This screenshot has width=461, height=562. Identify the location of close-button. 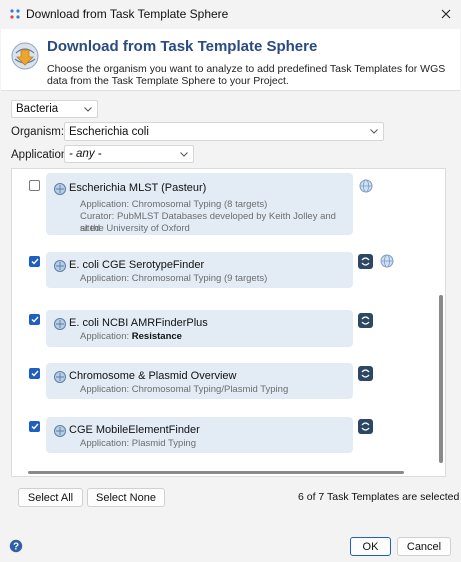
(446, 14).